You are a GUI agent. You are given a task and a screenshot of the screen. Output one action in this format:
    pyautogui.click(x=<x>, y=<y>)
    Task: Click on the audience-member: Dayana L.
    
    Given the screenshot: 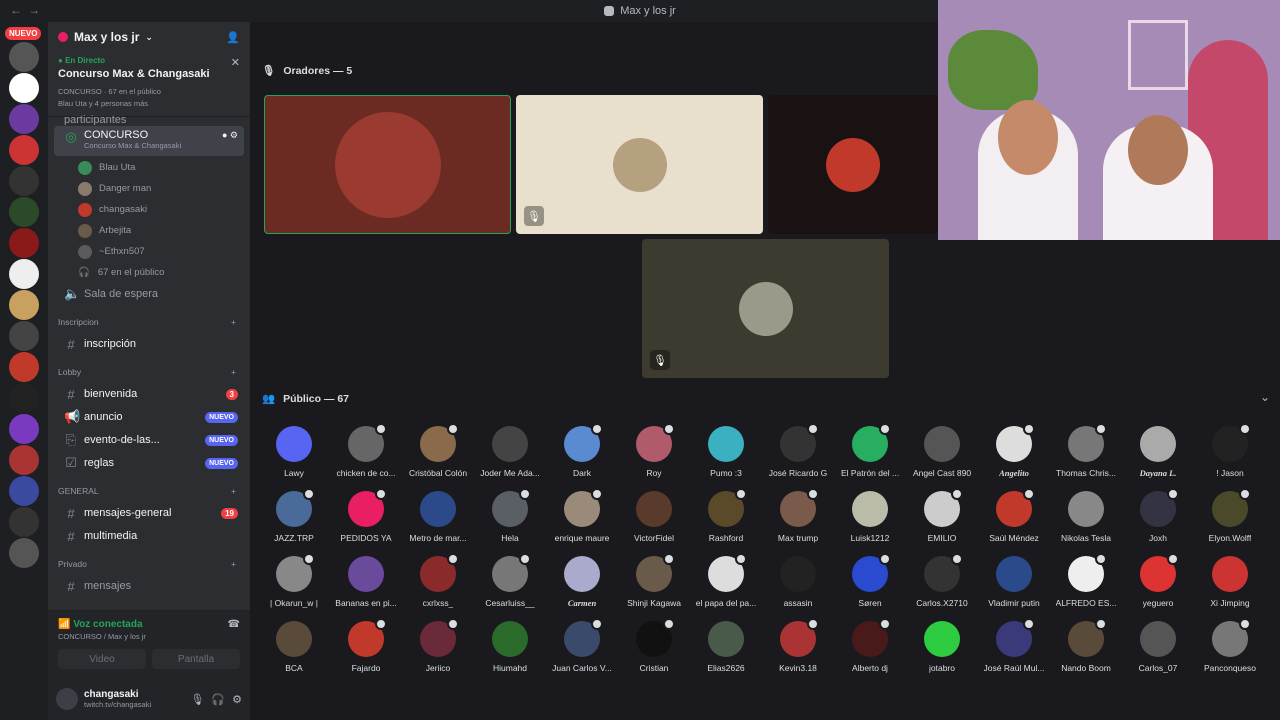 What is the action you would take?
    pyautogui.click(x=1158, y=454)
    